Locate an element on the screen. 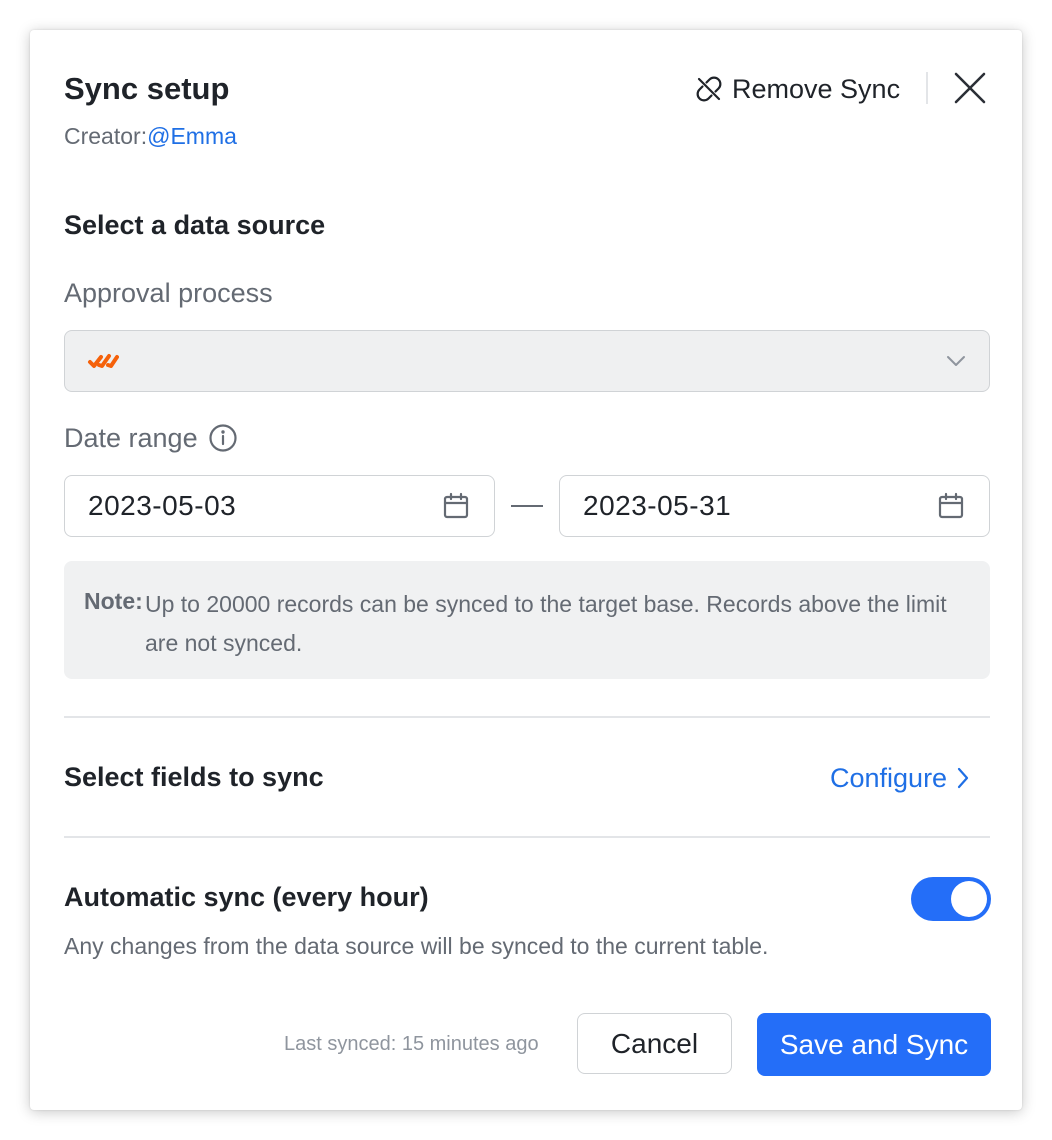 Image resolution: width=1052 pixels, height=1140 pixels. note-label: Note: is located at coordinates (113, 601).